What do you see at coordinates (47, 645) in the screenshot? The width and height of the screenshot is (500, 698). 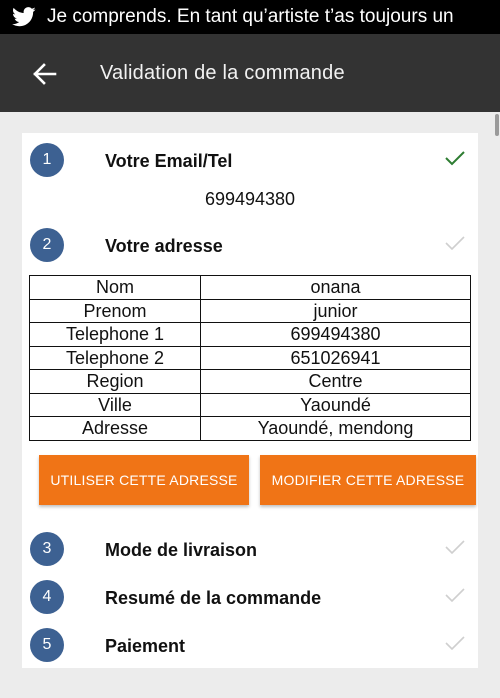 I see `step-number-badge: 5` at bounding box center [47, 645].